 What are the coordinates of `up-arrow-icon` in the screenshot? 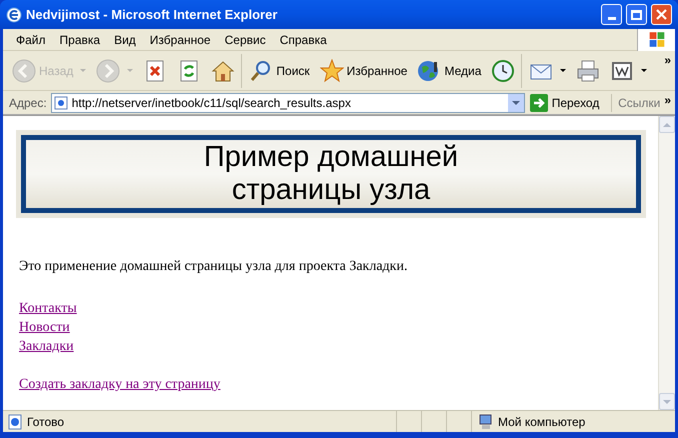 It's located at (667, 124).